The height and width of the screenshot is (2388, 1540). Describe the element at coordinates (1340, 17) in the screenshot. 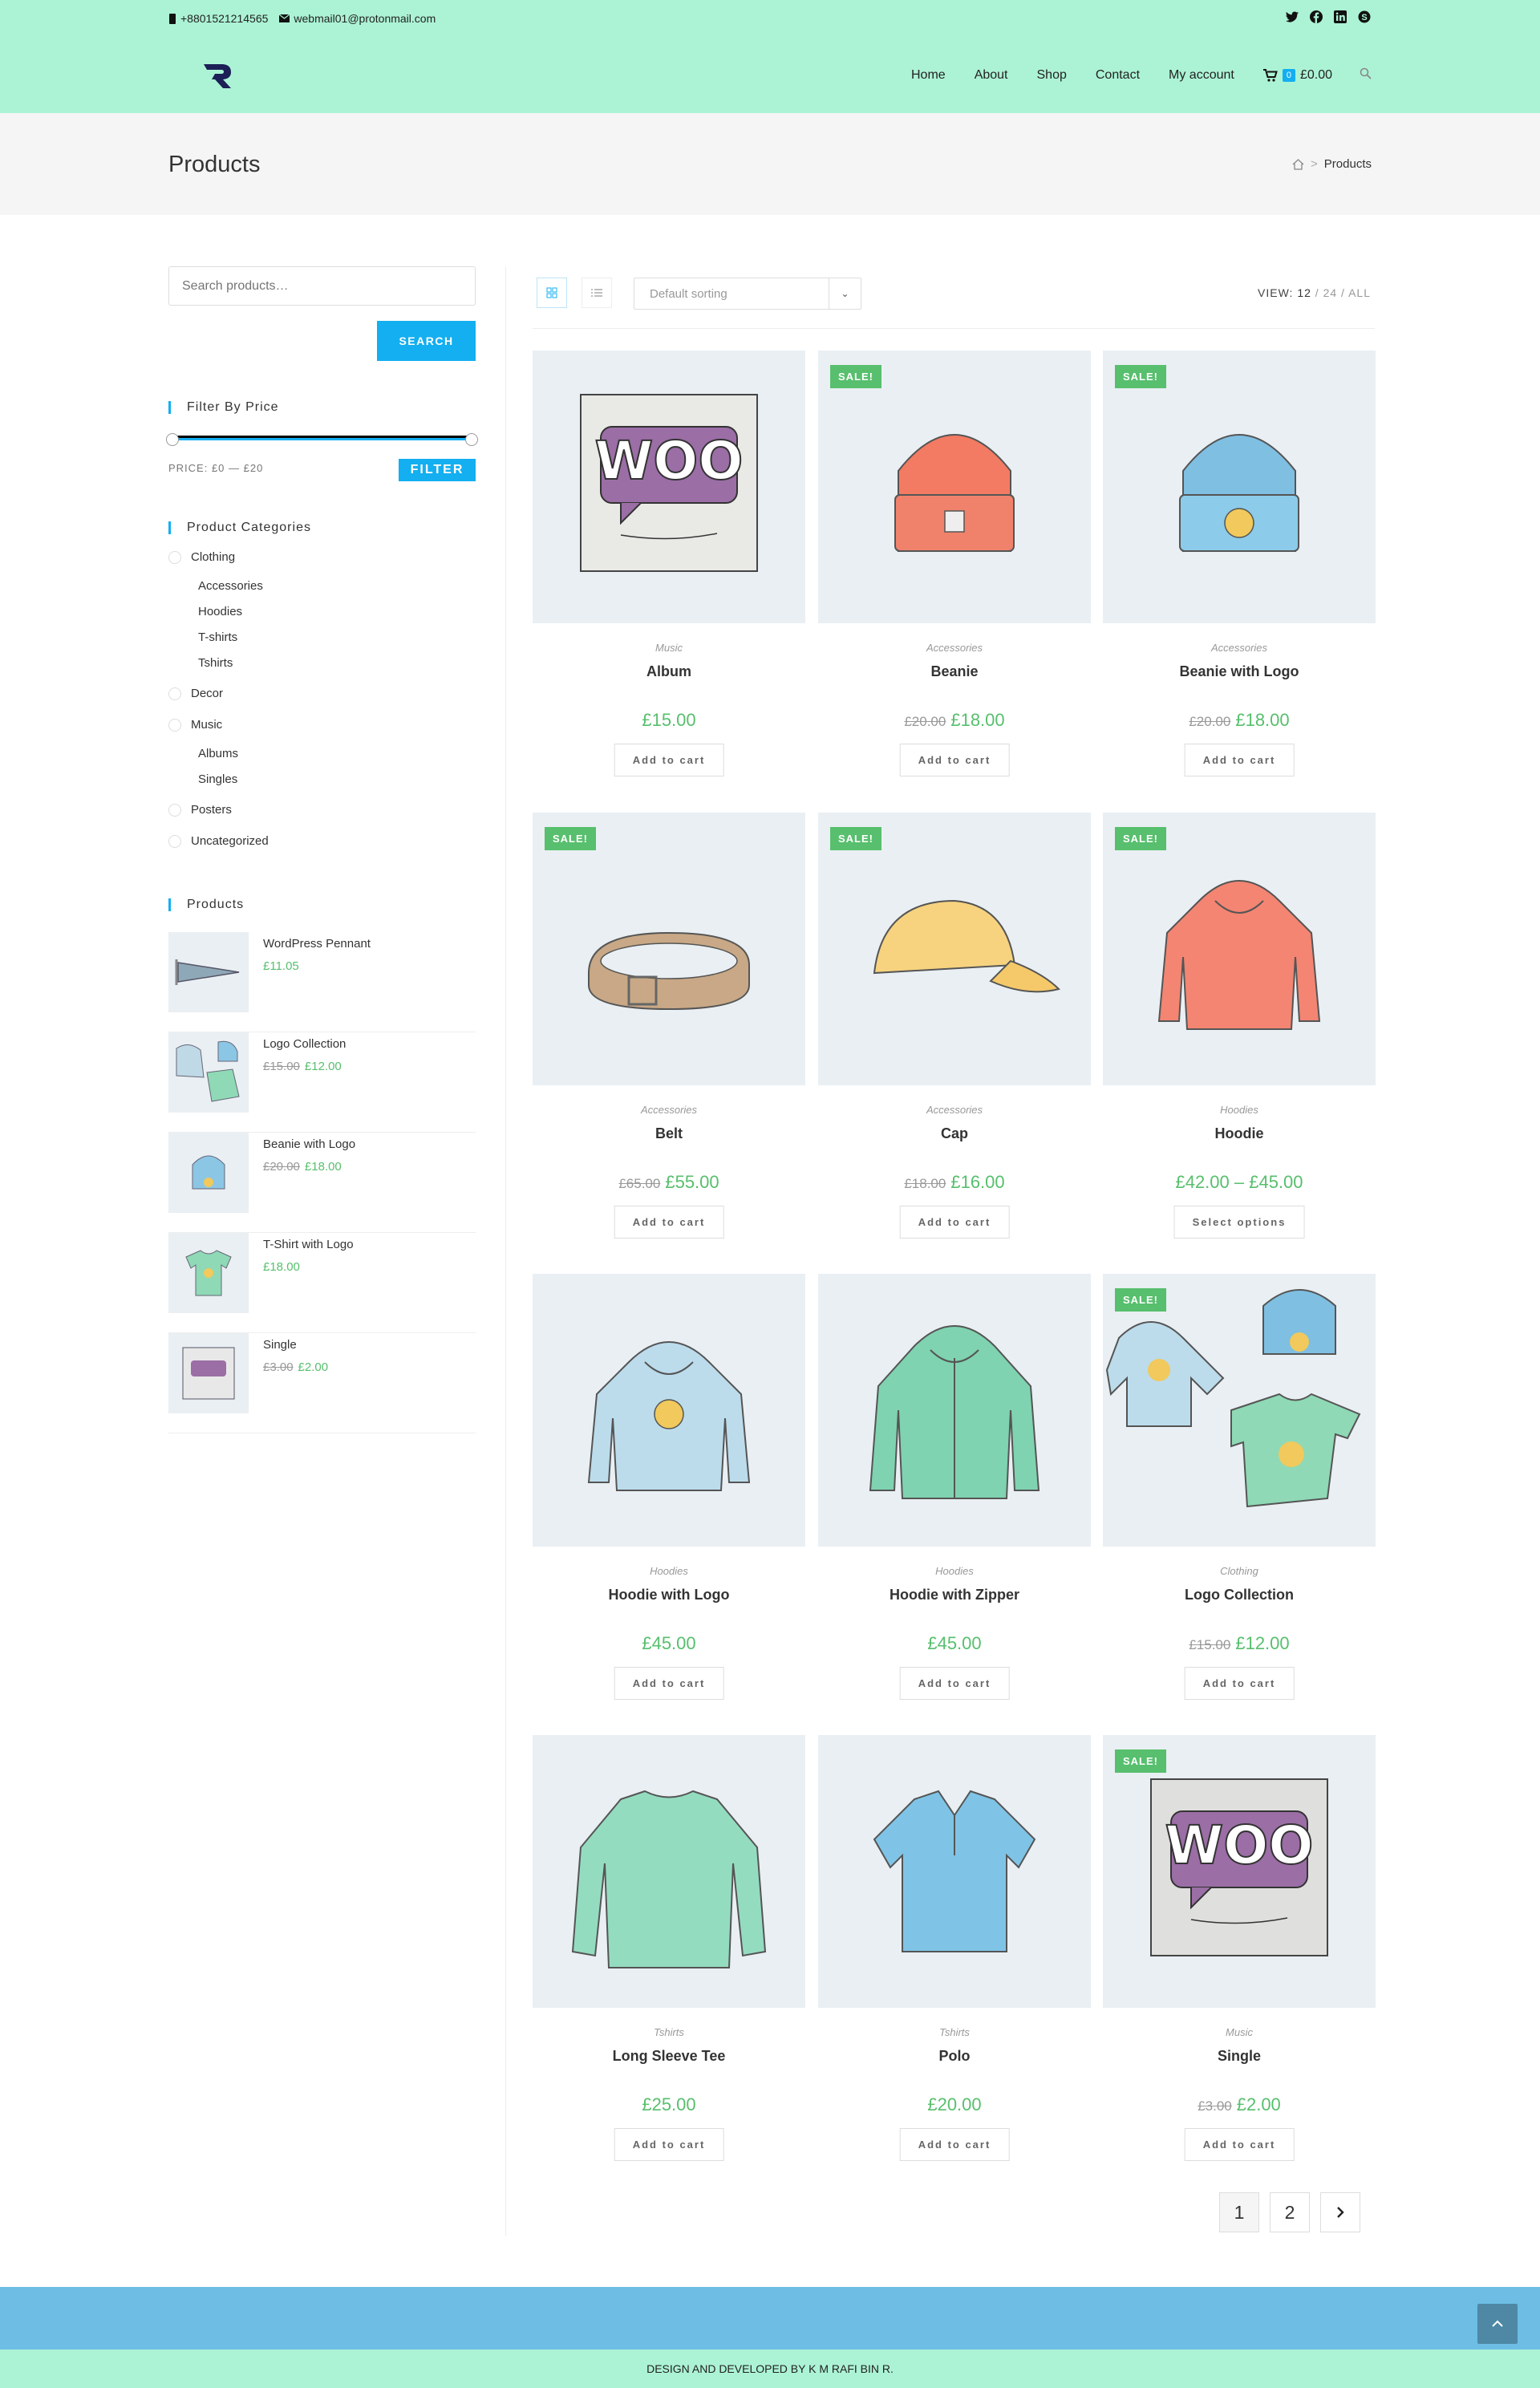

I see `linkedin-icon` at that location.